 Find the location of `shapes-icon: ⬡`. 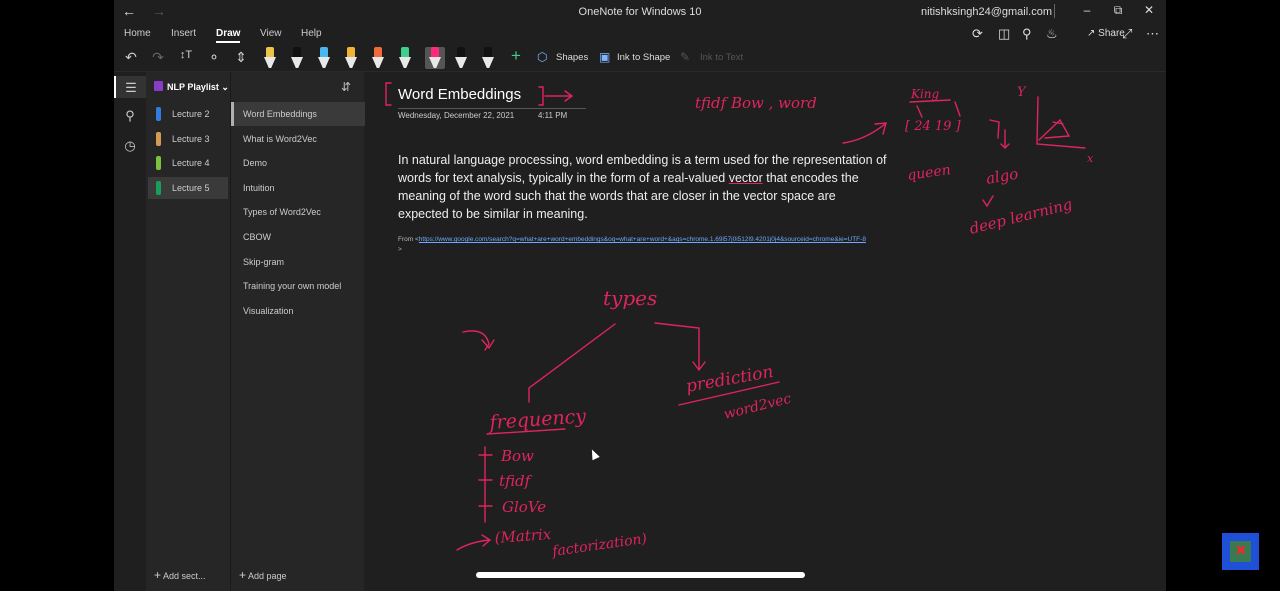

shapes-icon: ⬡ is located at coordinates (542, 57).